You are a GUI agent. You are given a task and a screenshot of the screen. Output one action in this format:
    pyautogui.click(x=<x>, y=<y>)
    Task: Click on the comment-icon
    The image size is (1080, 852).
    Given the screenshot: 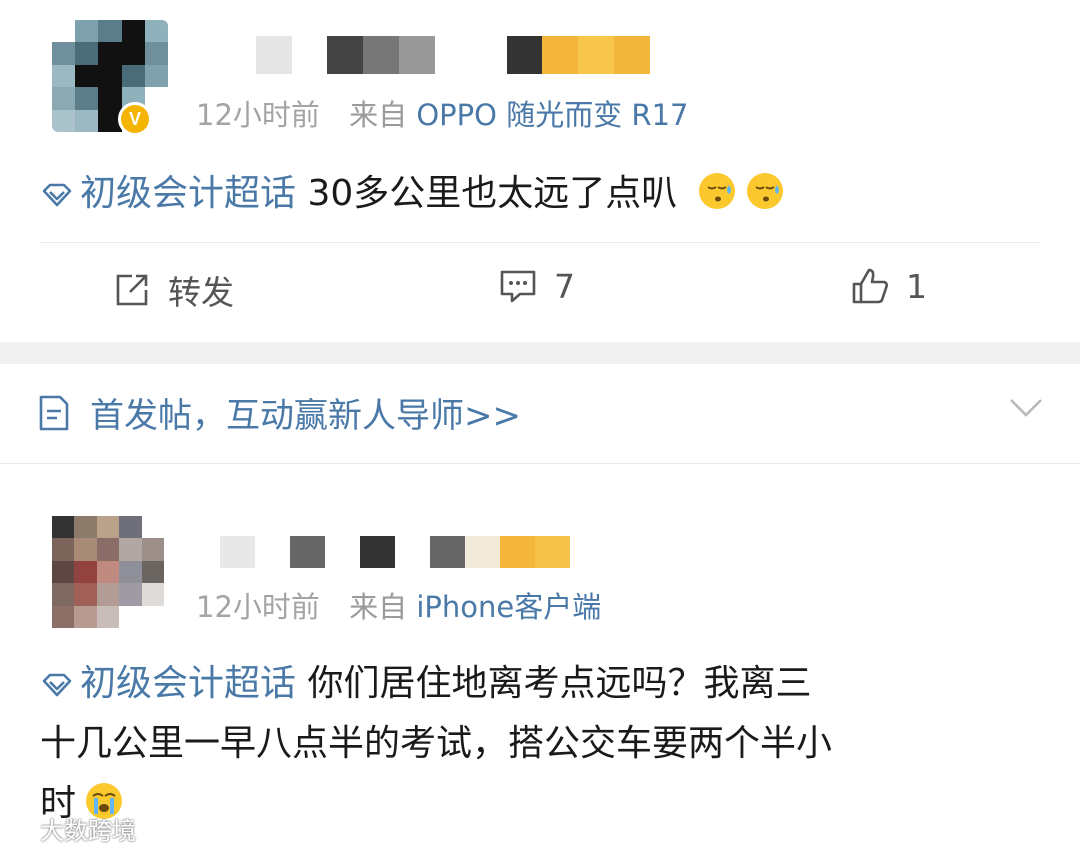 What is the action you would take?
    pyautogui.click(x=518, y=286)
    